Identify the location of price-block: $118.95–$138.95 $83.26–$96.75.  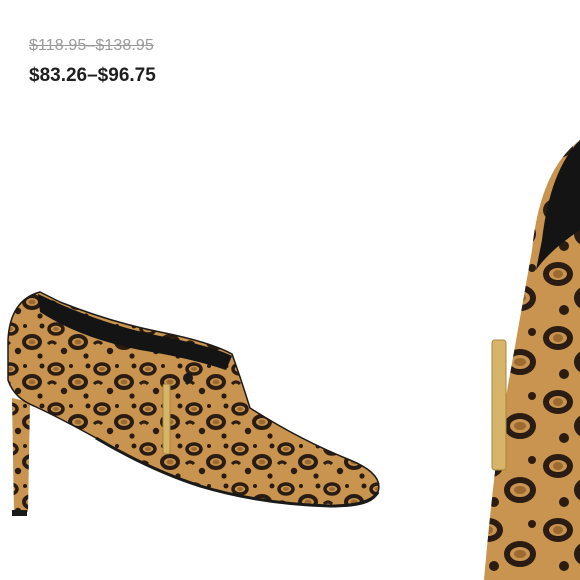
(92, 62).